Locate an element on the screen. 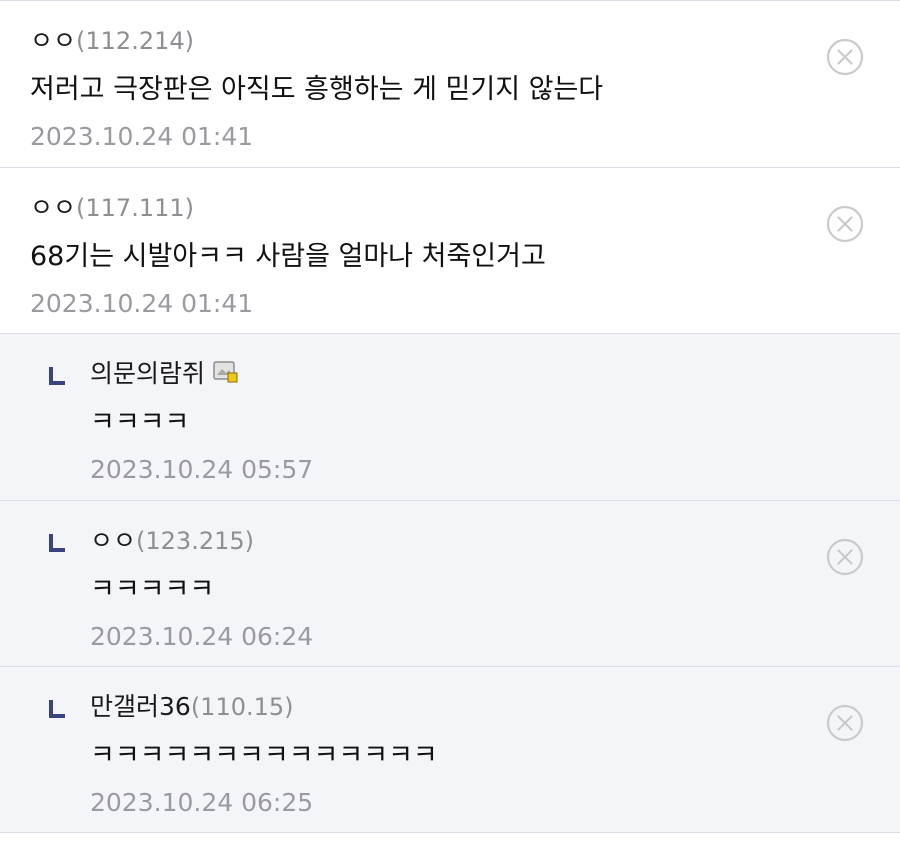  comment-body: ㅇㅇ(123.215) ㅋㅋㅋㅋㅋ 2023.10.24 06:24 is located at coordinates (445, 589).